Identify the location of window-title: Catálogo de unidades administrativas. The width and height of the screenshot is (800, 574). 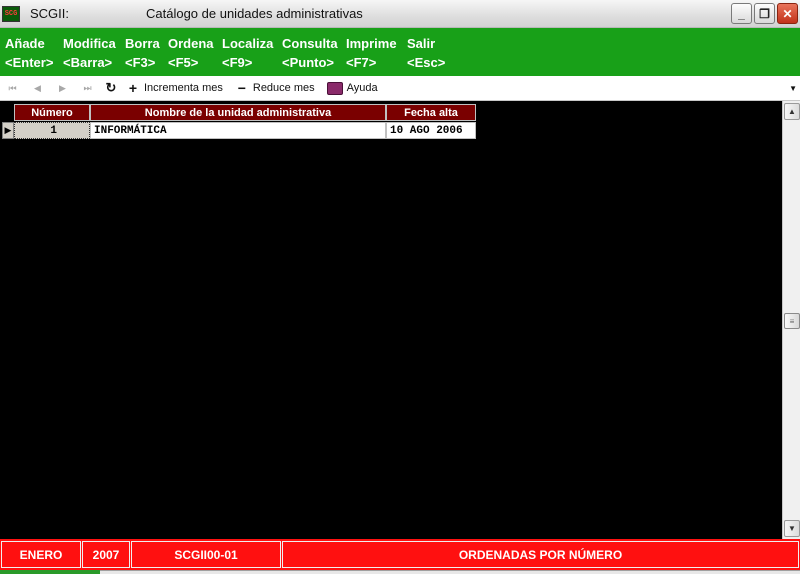
(254, 13).